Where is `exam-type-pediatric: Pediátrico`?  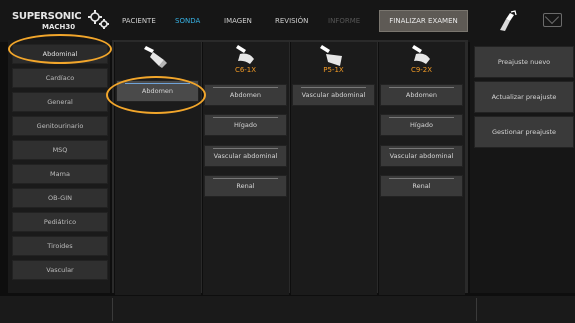
exam-type-pediatric: Pediátrico is located at coordinates (60, 222).